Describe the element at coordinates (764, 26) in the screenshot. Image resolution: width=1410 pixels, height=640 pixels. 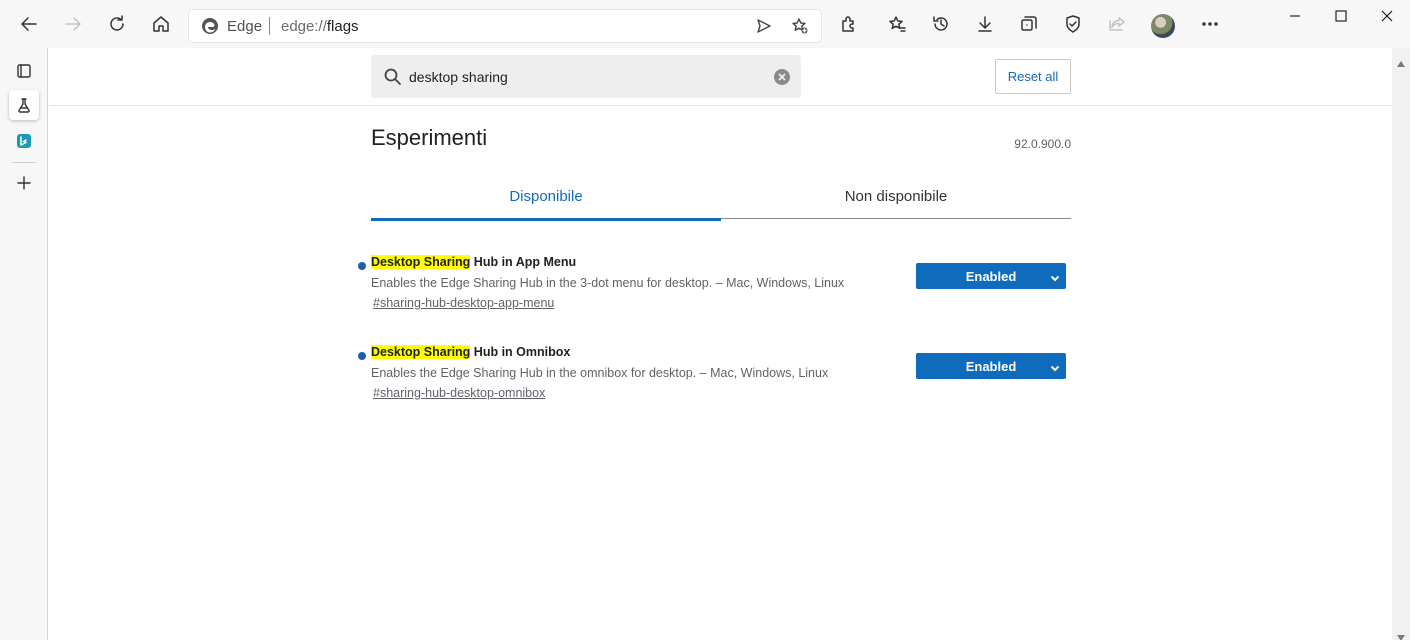
I see `share-arrow-icon` at that location.